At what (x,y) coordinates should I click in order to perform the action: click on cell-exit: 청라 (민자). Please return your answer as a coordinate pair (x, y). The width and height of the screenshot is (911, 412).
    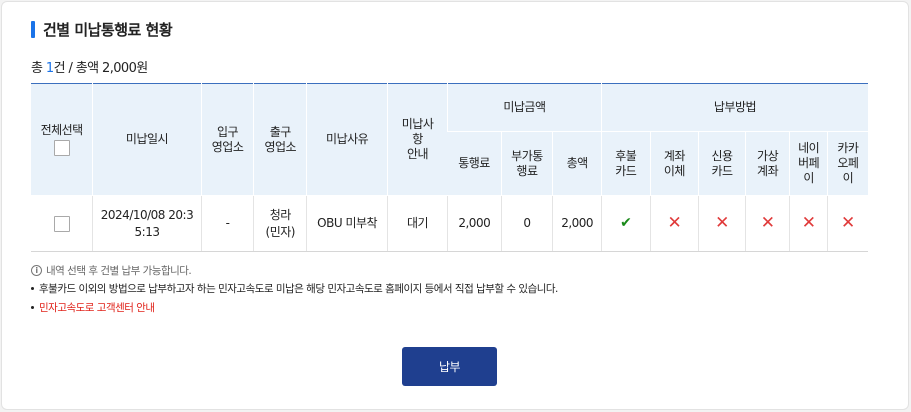
    Looking at the image, I should click on (280, 223).